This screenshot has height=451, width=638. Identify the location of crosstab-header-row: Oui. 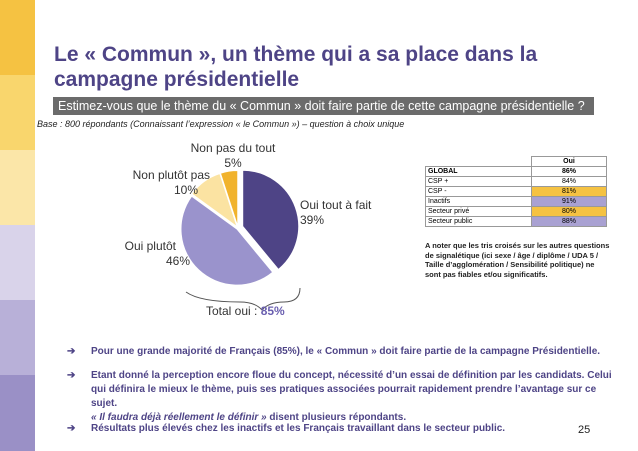
(516, 161).